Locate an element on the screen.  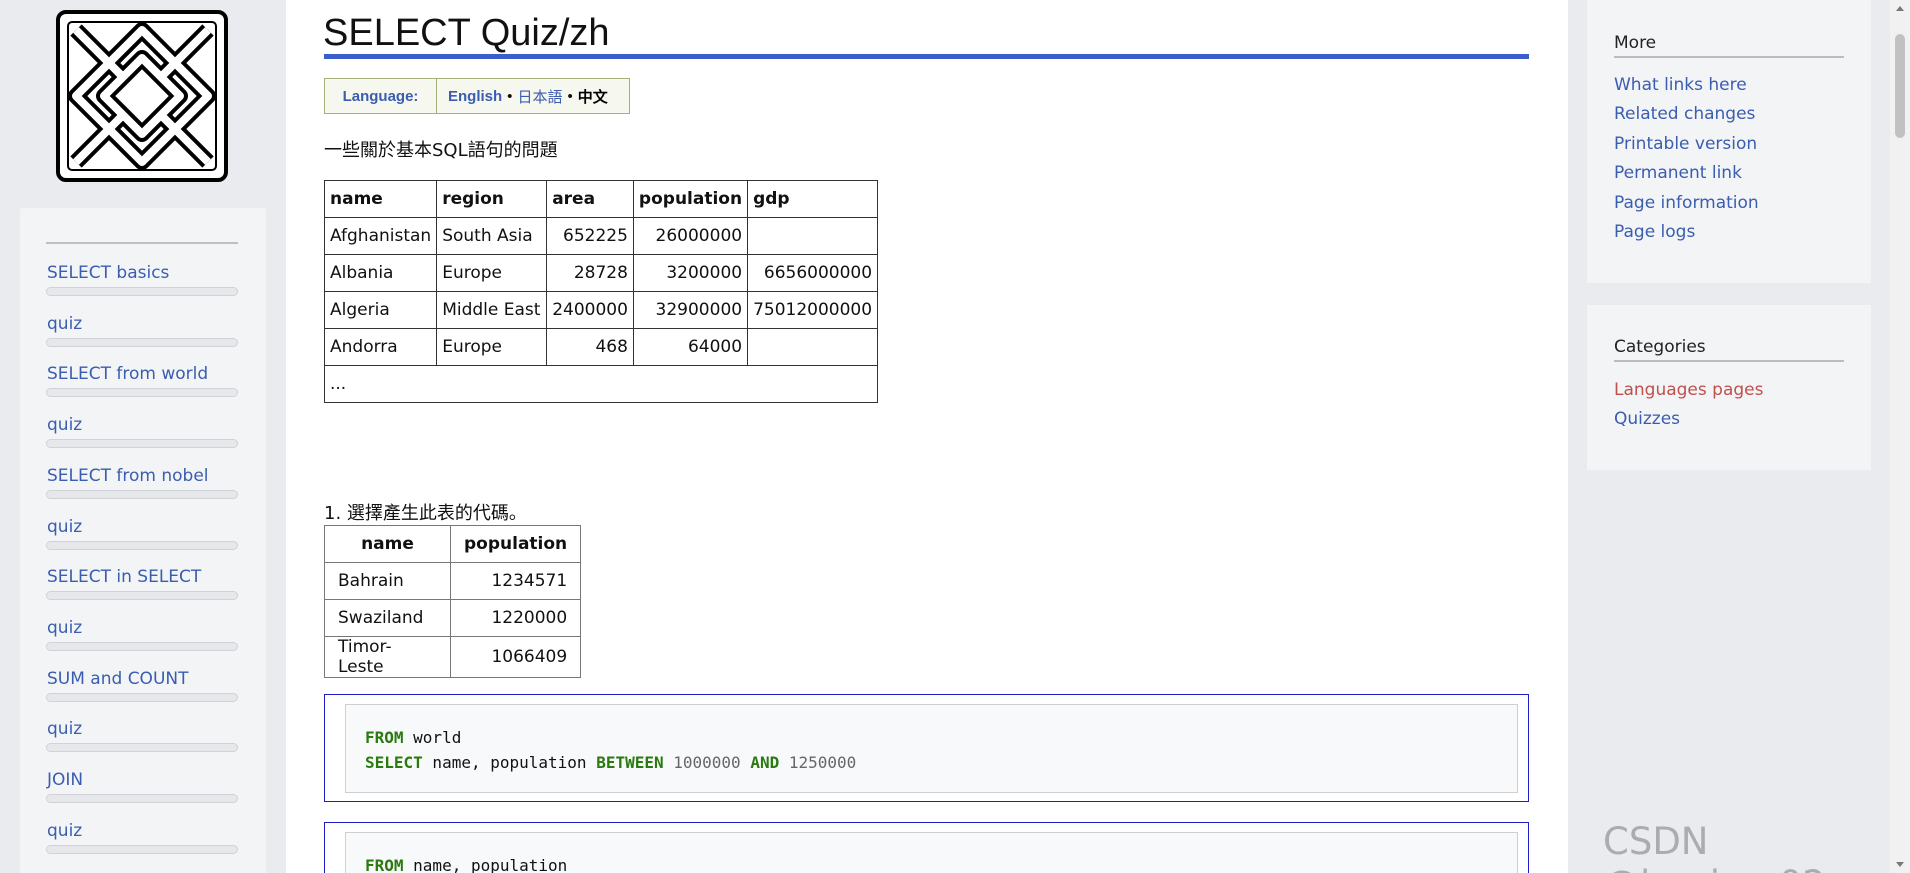
sql-keyword: SELECT is located at coordinates (394, 762).